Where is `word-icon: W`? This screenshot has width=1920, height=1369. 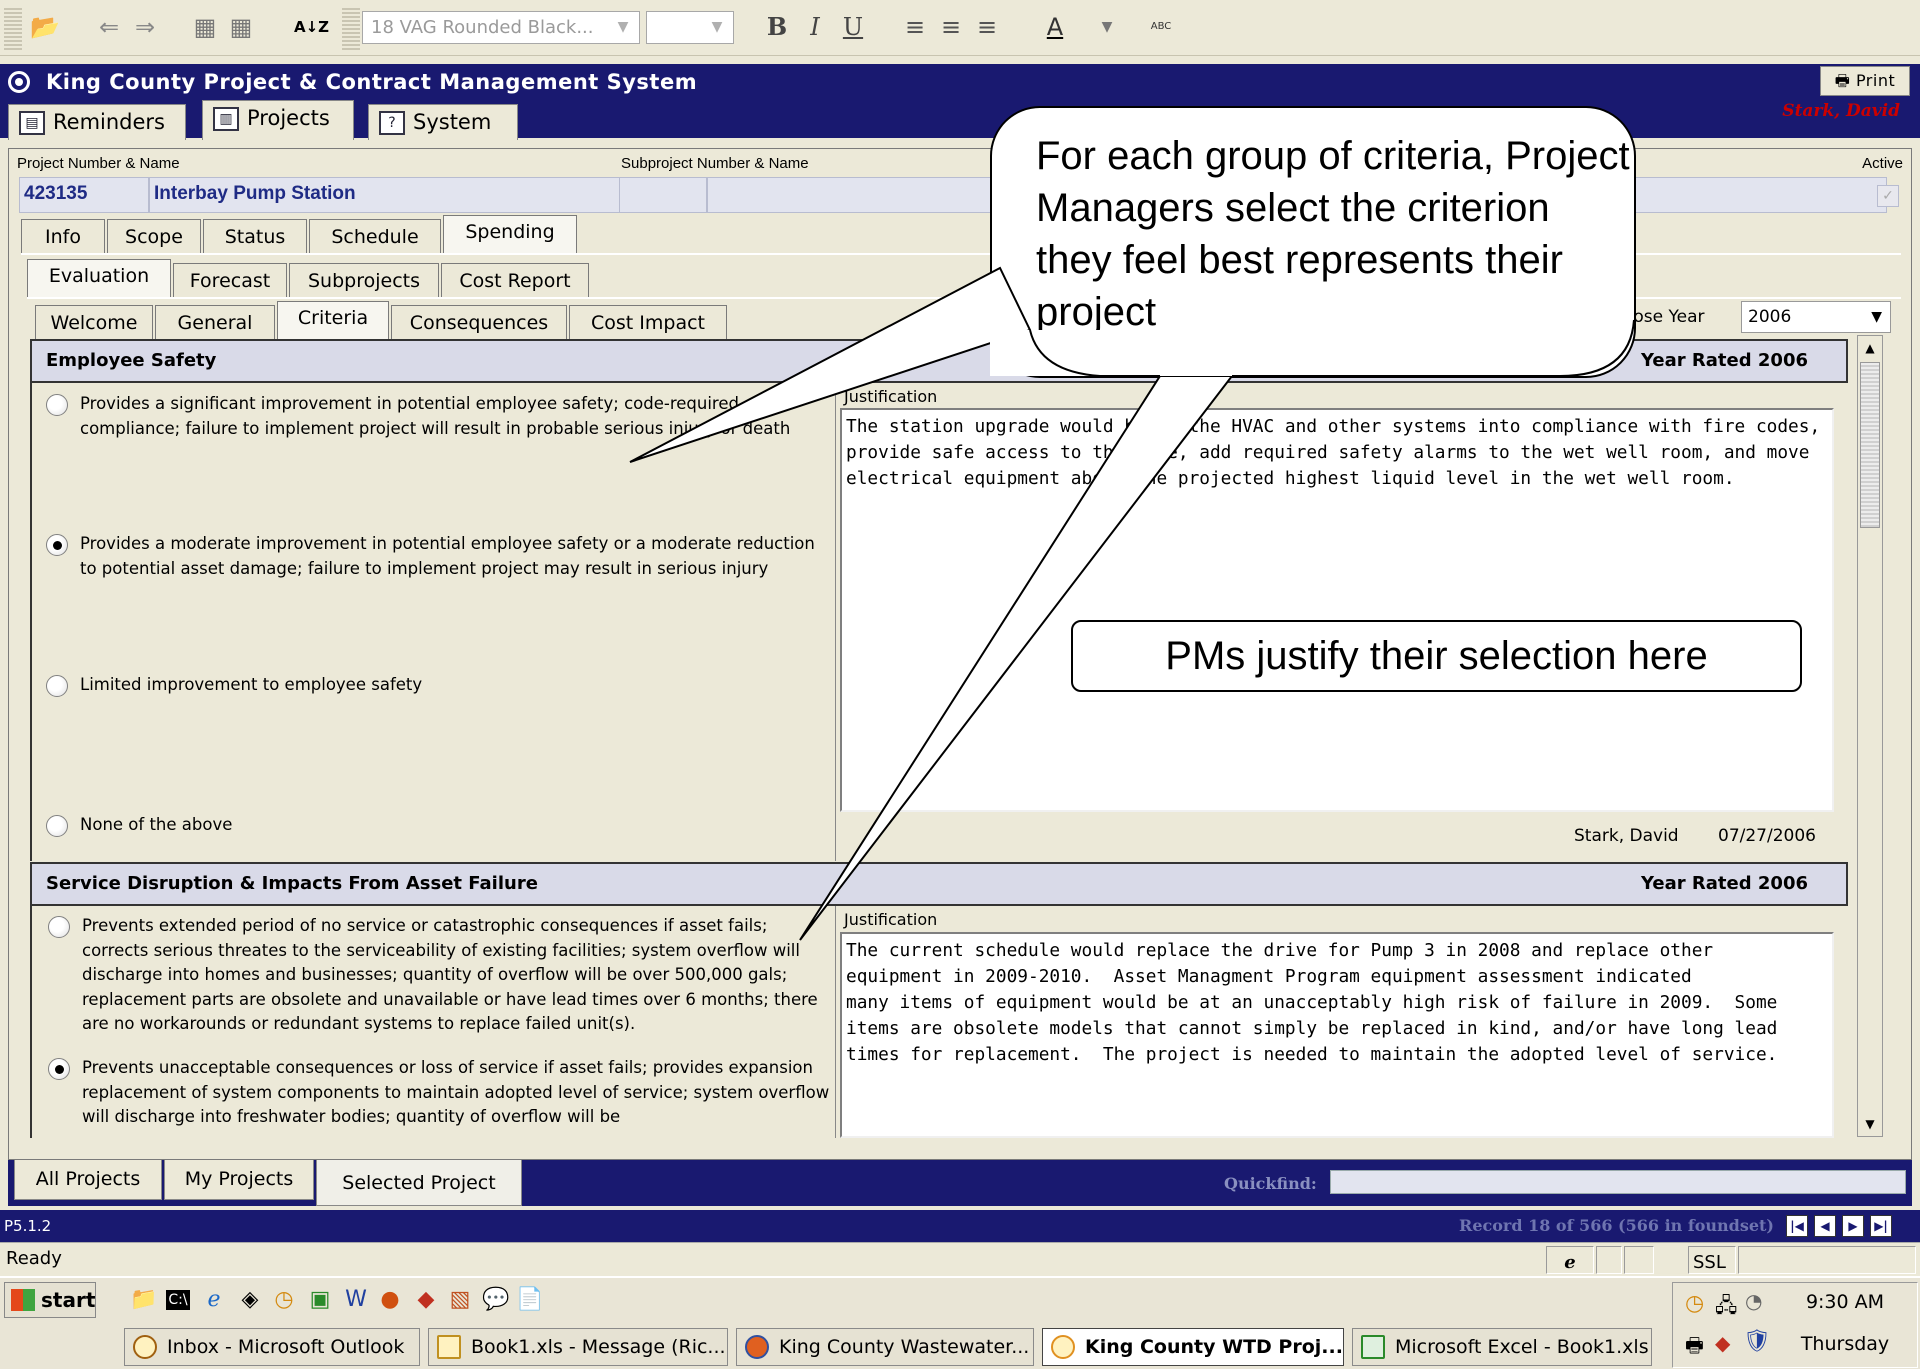
word-icon: W is located at coordinates (356, 1300).